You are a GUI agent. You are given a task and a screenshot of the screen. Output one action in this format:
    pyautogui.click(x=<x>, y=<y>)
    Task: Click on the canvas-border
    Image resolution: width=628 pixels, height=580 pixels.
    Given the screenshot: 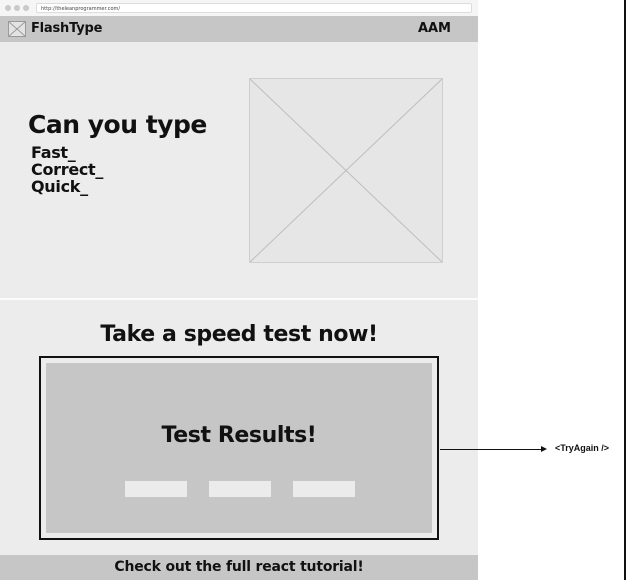 What is the action you would take?
    pyautogui.click(x=625, y=290)
    